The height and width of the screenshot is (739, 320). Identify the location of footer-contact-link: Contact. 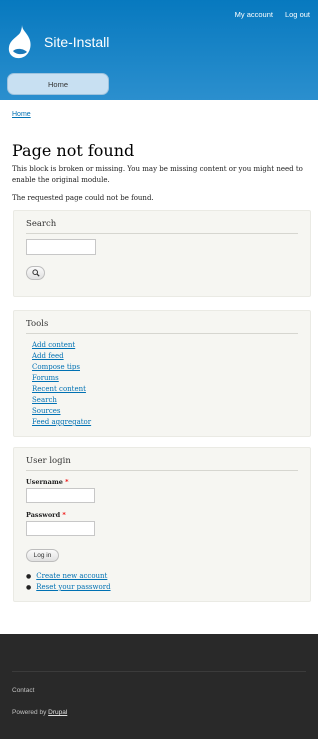
(23, 690).